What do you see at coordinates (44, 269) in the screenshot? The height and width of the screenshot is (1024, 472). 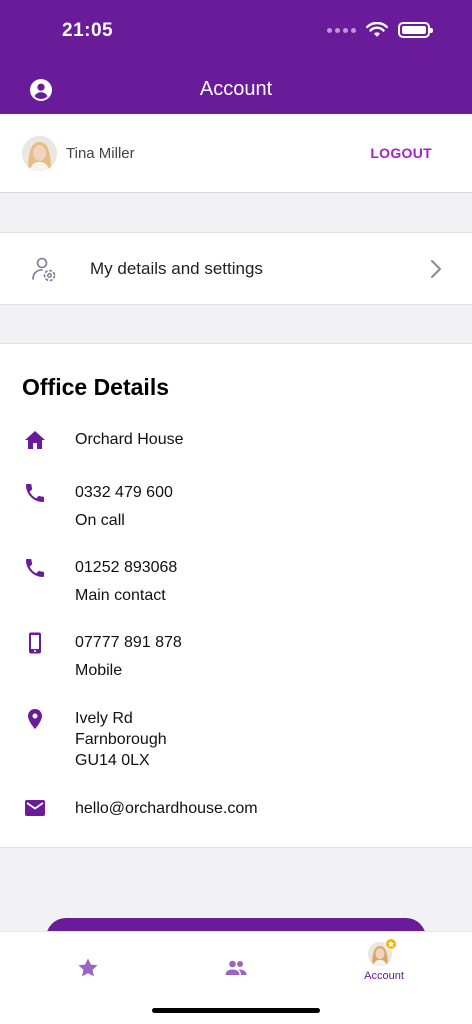 I see `user-gear-icon` at bounding box center [44, 269].